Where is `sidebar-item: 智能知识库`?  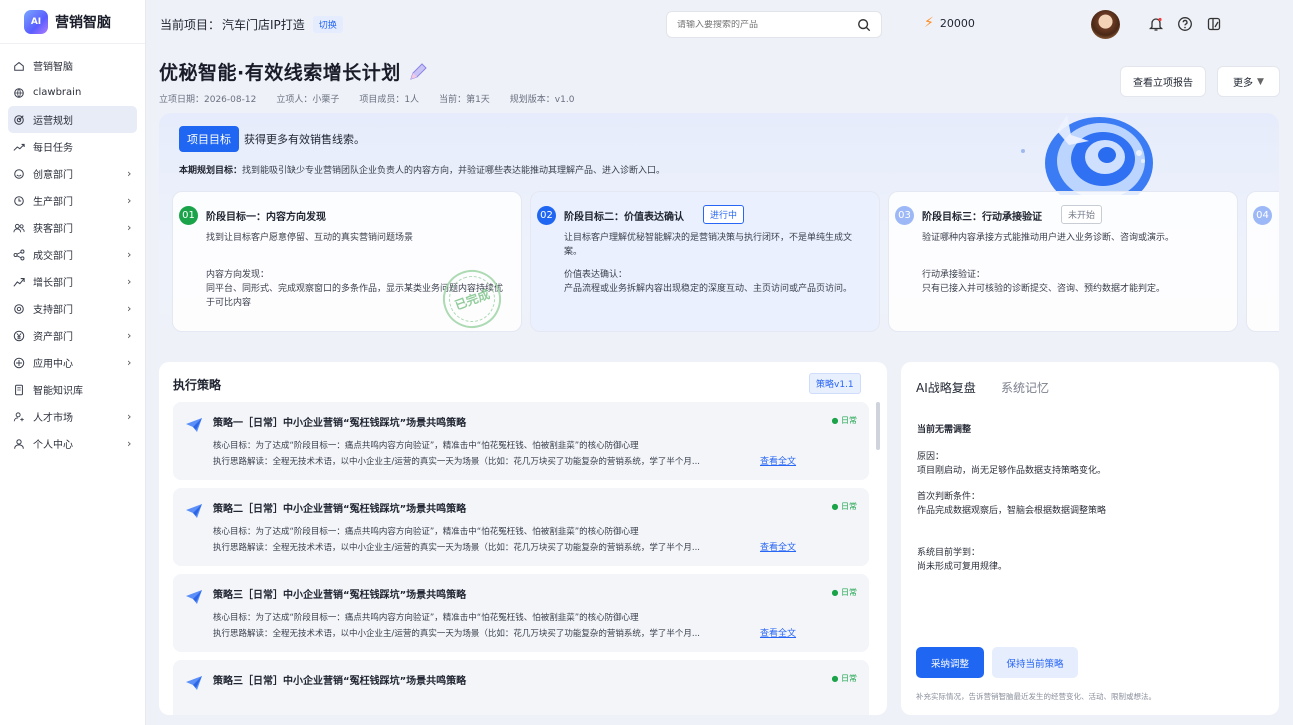
sidebar-item: 智能知识库 is located at coordinates (72, 389).